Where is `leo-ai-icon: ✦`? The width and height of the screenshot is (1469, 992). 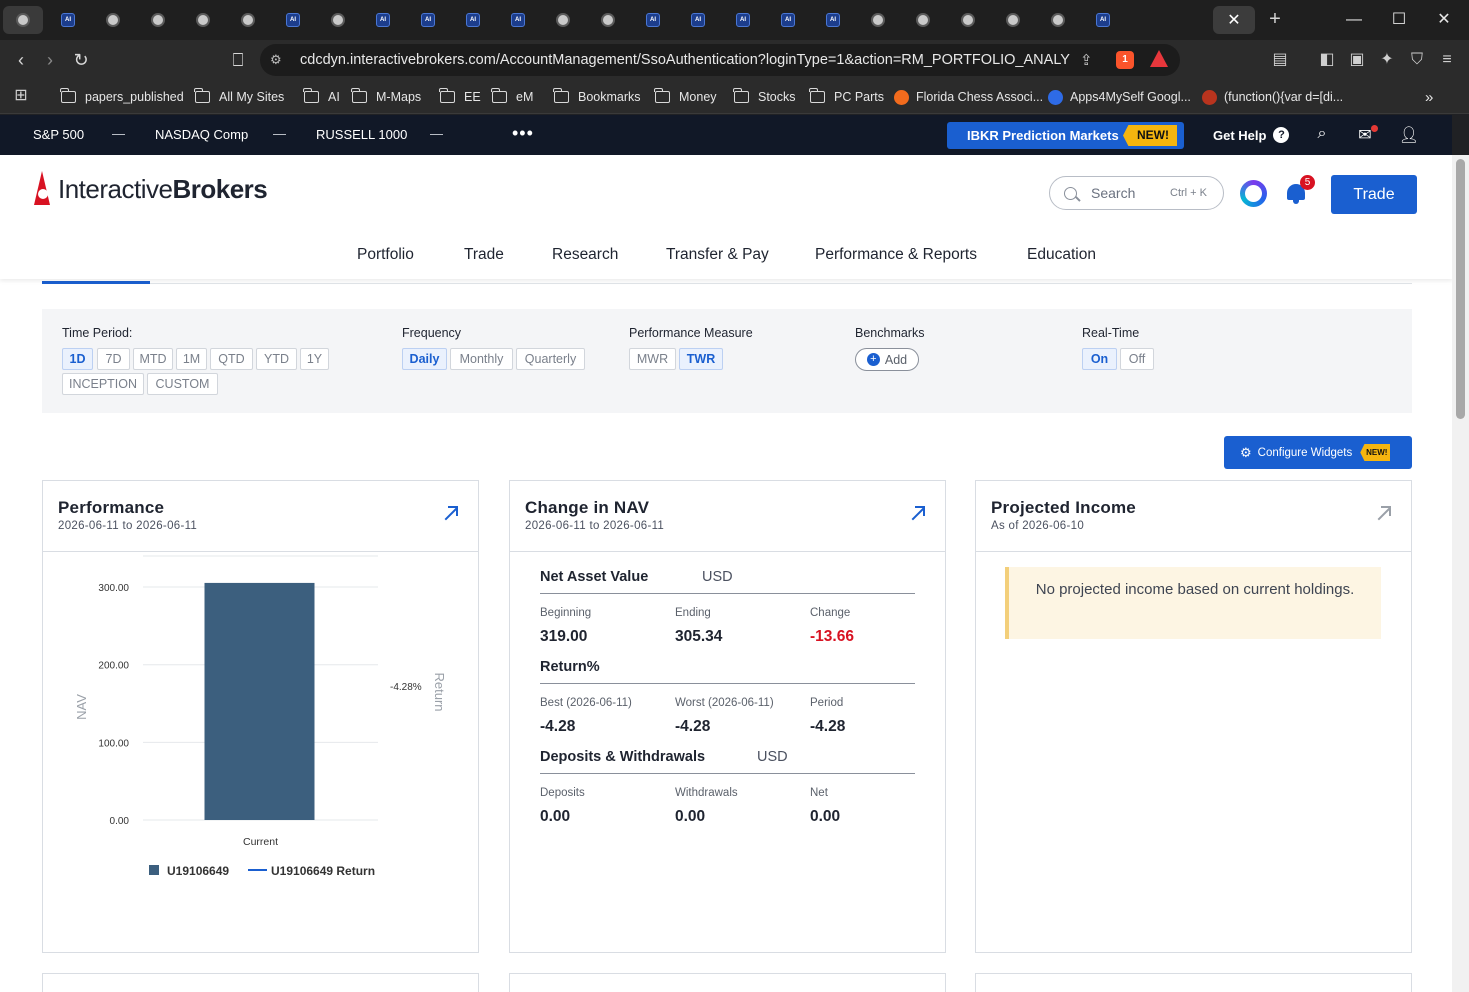 leo-ai-icon: ✦ is located at coordinates (1387, 60).